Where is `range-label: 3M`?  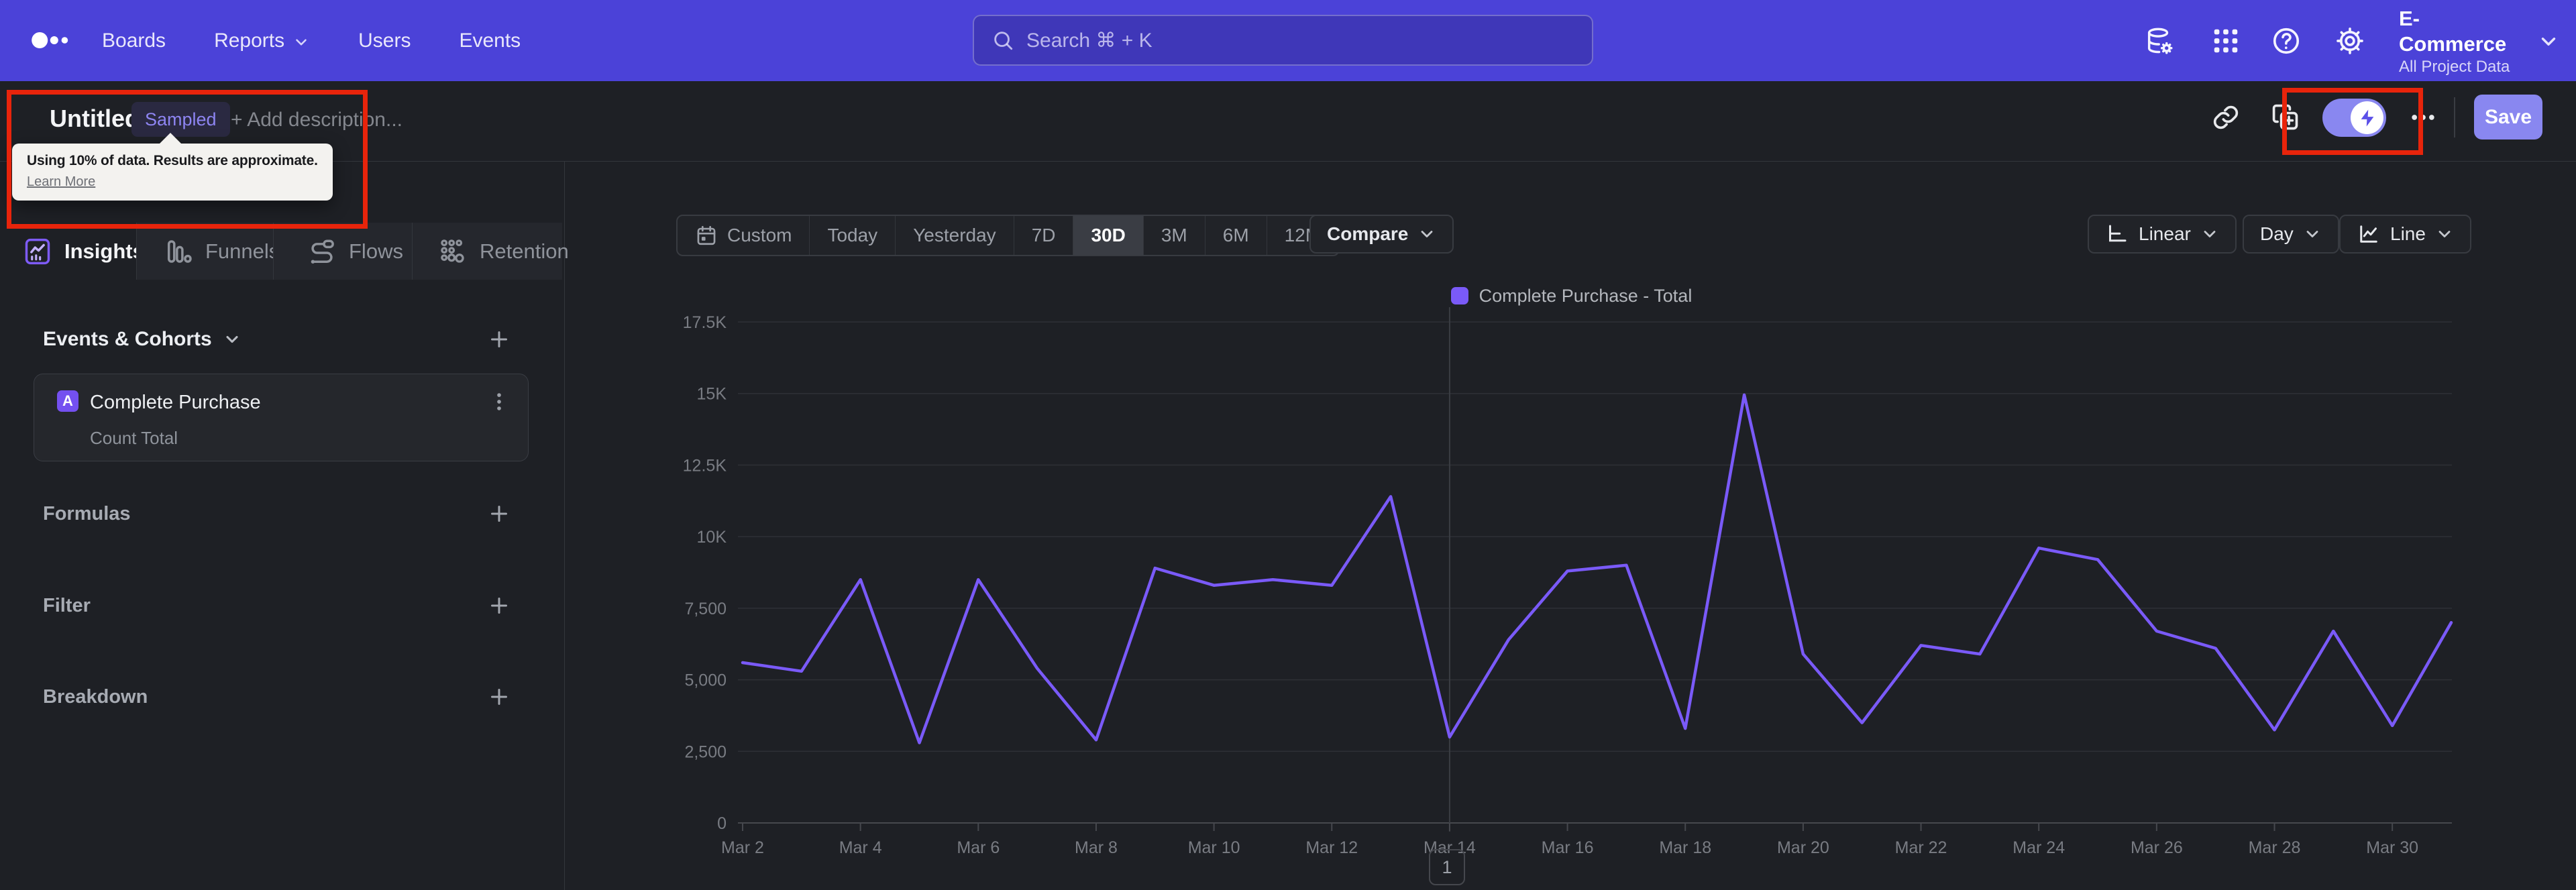 range-label: 3M is located at coordinates (1174, 235).